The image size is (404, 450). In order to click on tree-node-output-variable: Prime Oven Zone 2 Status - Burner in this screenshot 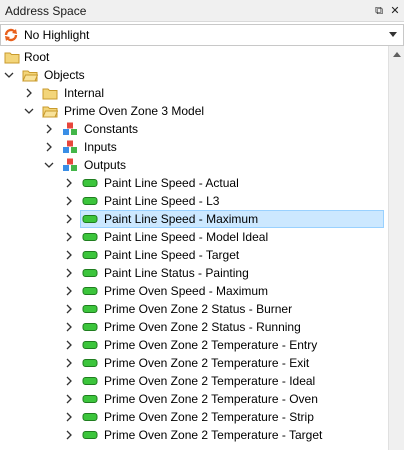, I will do `click(194, 309)`.